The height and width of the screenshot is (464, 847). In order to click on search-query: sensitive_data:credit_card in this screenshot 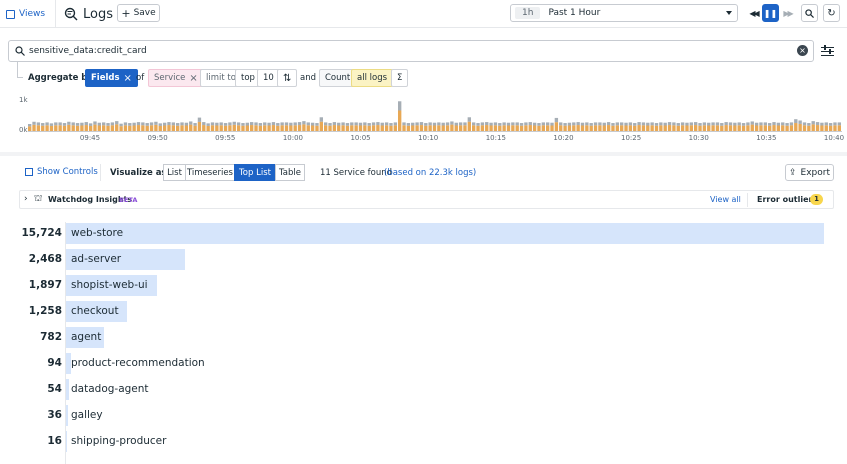, I will do `click(88, 51)`.